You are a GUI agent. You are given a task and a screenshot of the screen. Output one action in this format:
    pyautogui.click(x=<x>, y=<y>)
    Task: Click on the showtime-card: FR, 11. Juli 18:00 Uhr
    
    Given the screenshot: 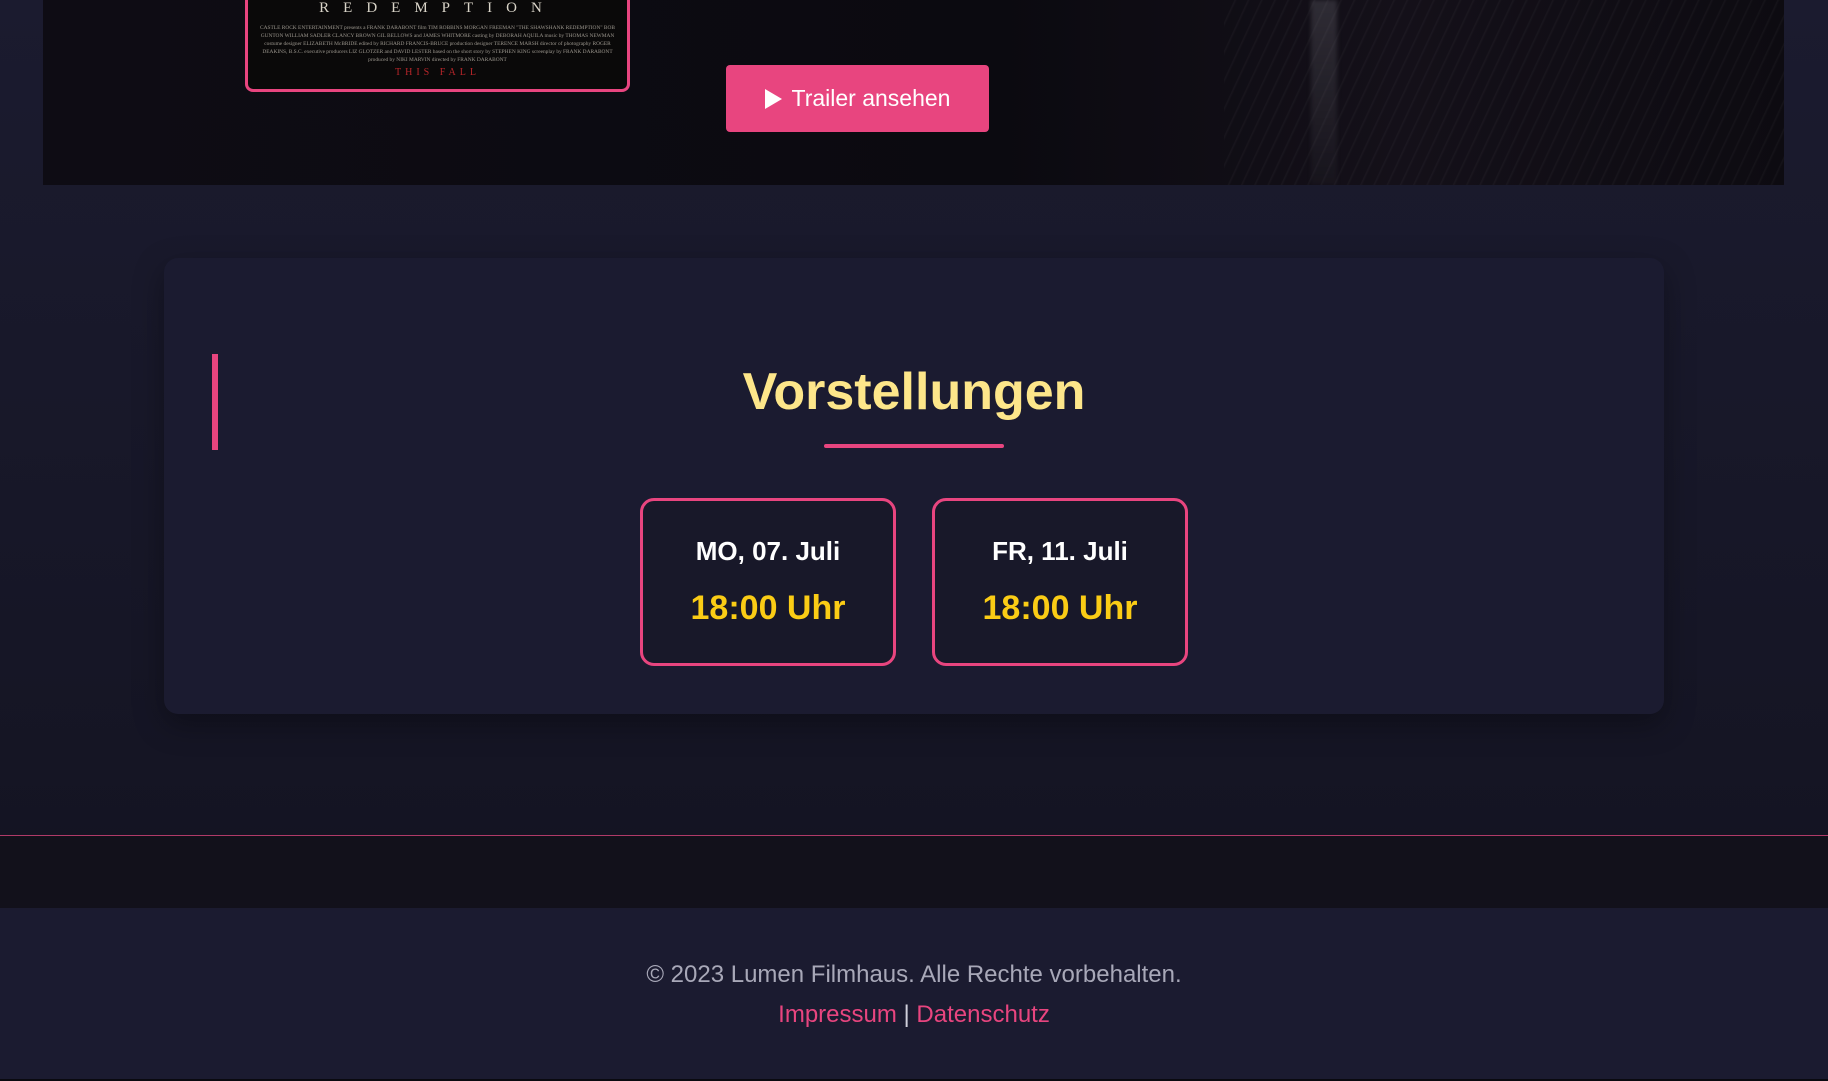 What is the action you would take?
    pyautogui.click(x=1060, y=582)
    